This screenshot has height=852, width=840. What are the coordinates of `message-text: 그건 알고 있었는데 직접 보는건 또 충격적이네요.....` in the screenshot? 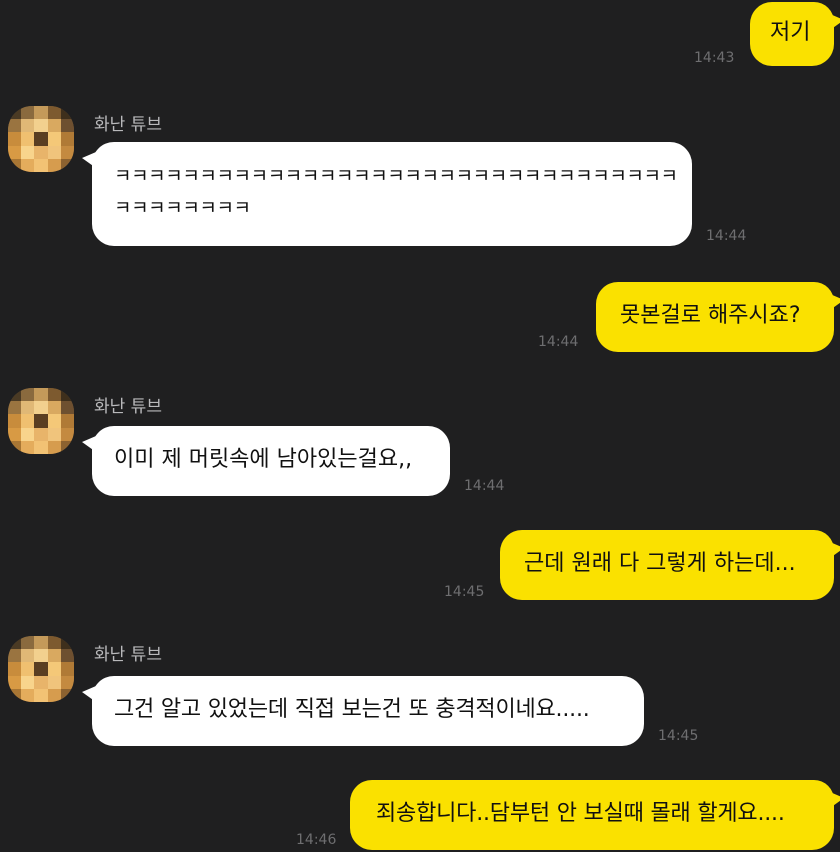 It's located at (352, 709).